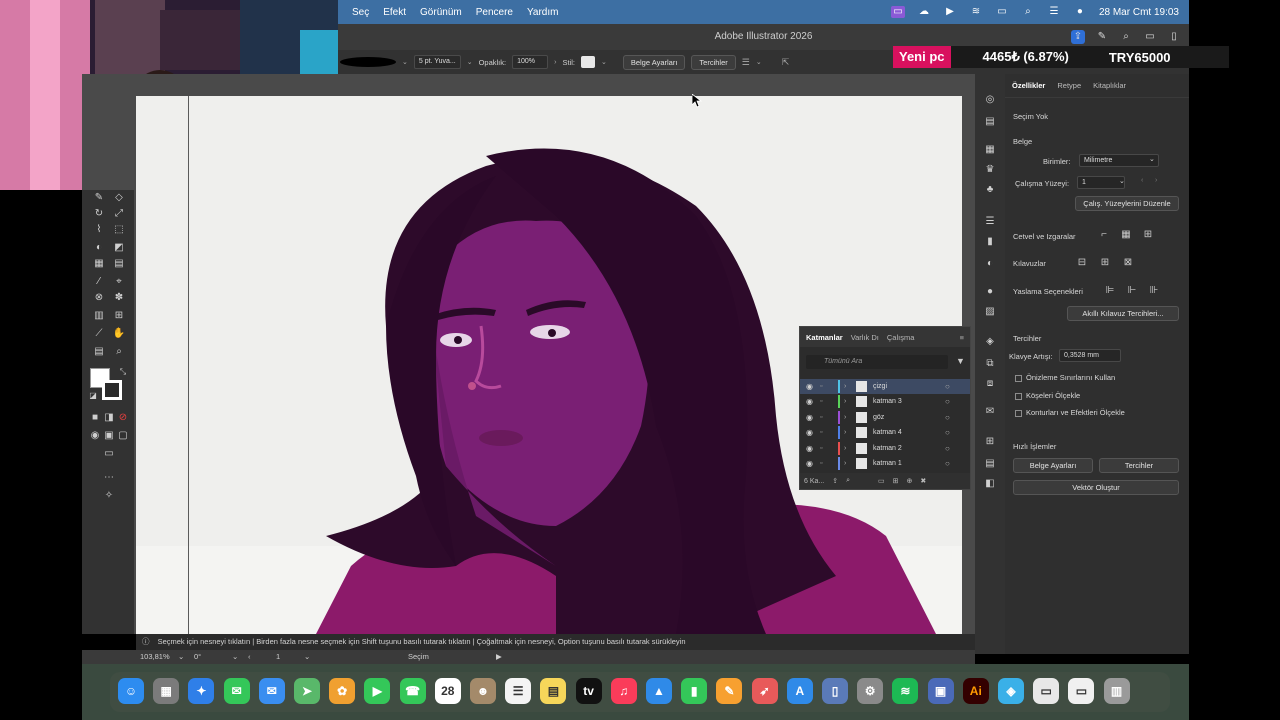 The height and width of the screenshot is (720, 1280). What do you see at coordinates (1028, 85) in the screenshot?
I see `tab-properties: Özellikler` at bounding box center [1028, 85].